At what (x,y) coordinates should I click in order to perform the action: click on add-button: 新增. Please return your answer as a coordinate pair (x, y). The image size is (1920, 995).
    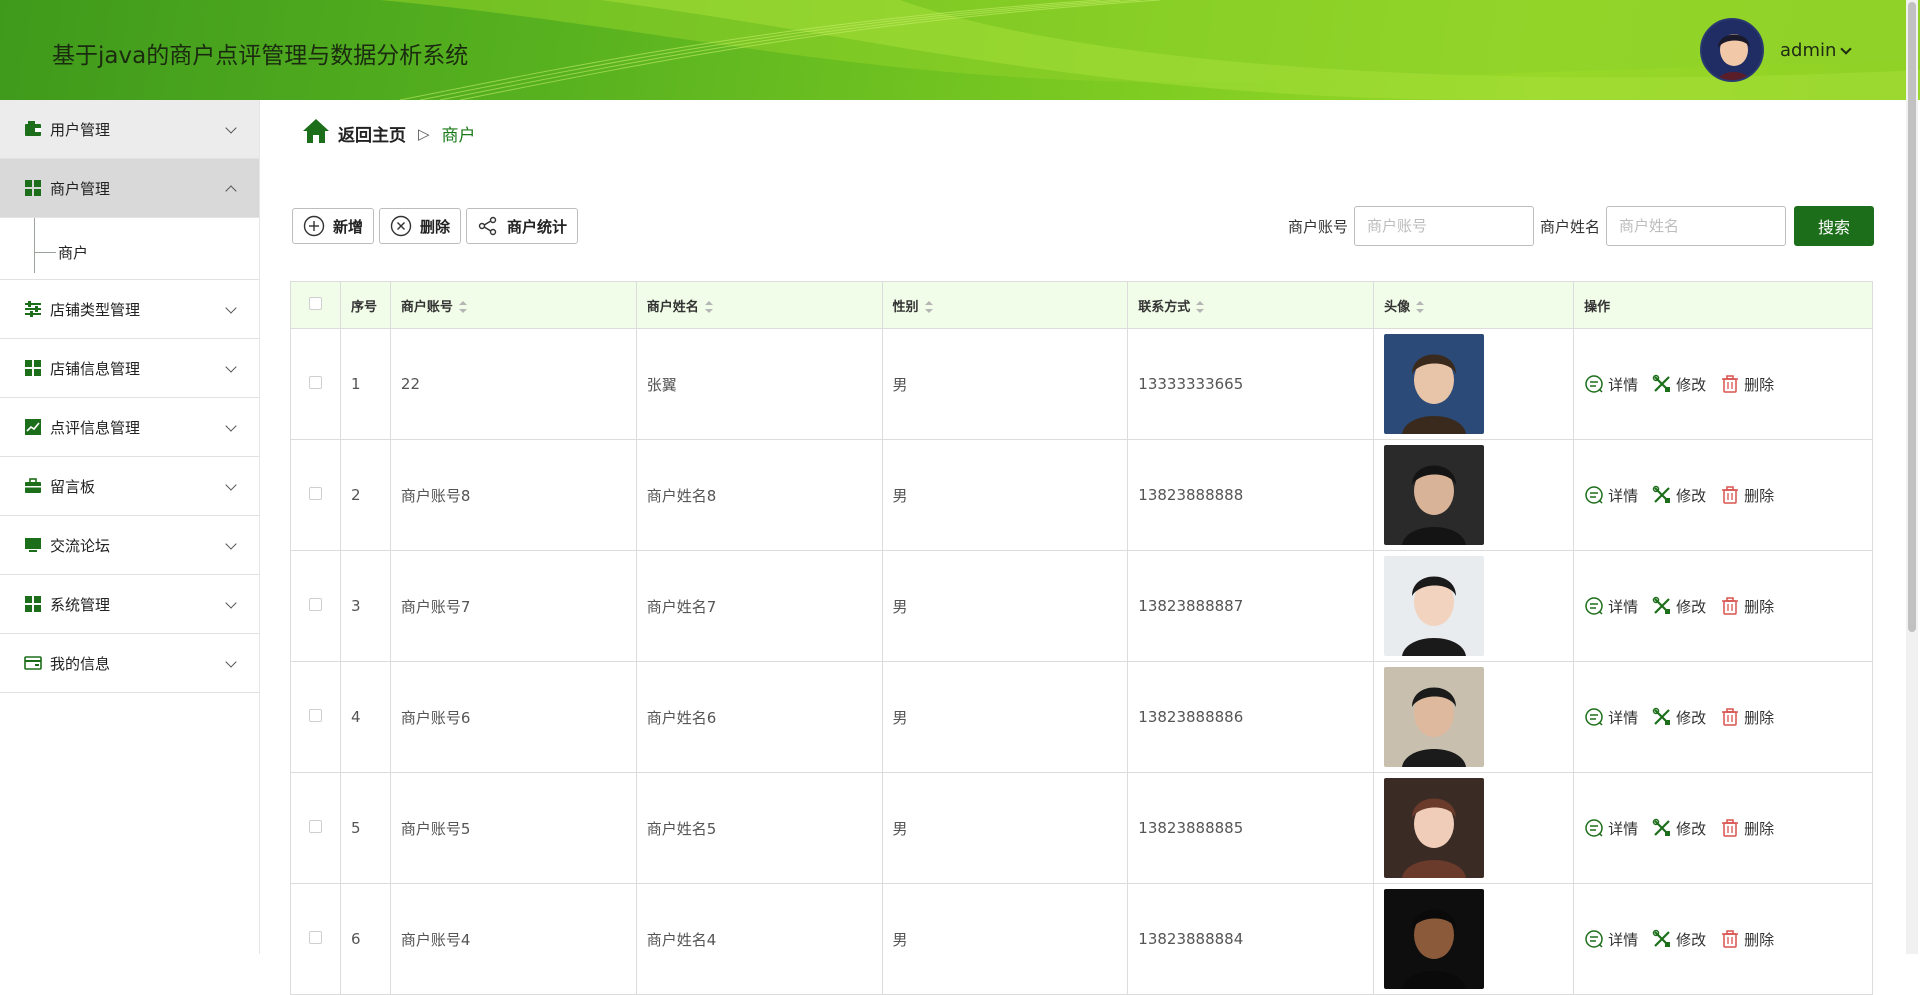
    Looking at the image, I should click on (333, 226).